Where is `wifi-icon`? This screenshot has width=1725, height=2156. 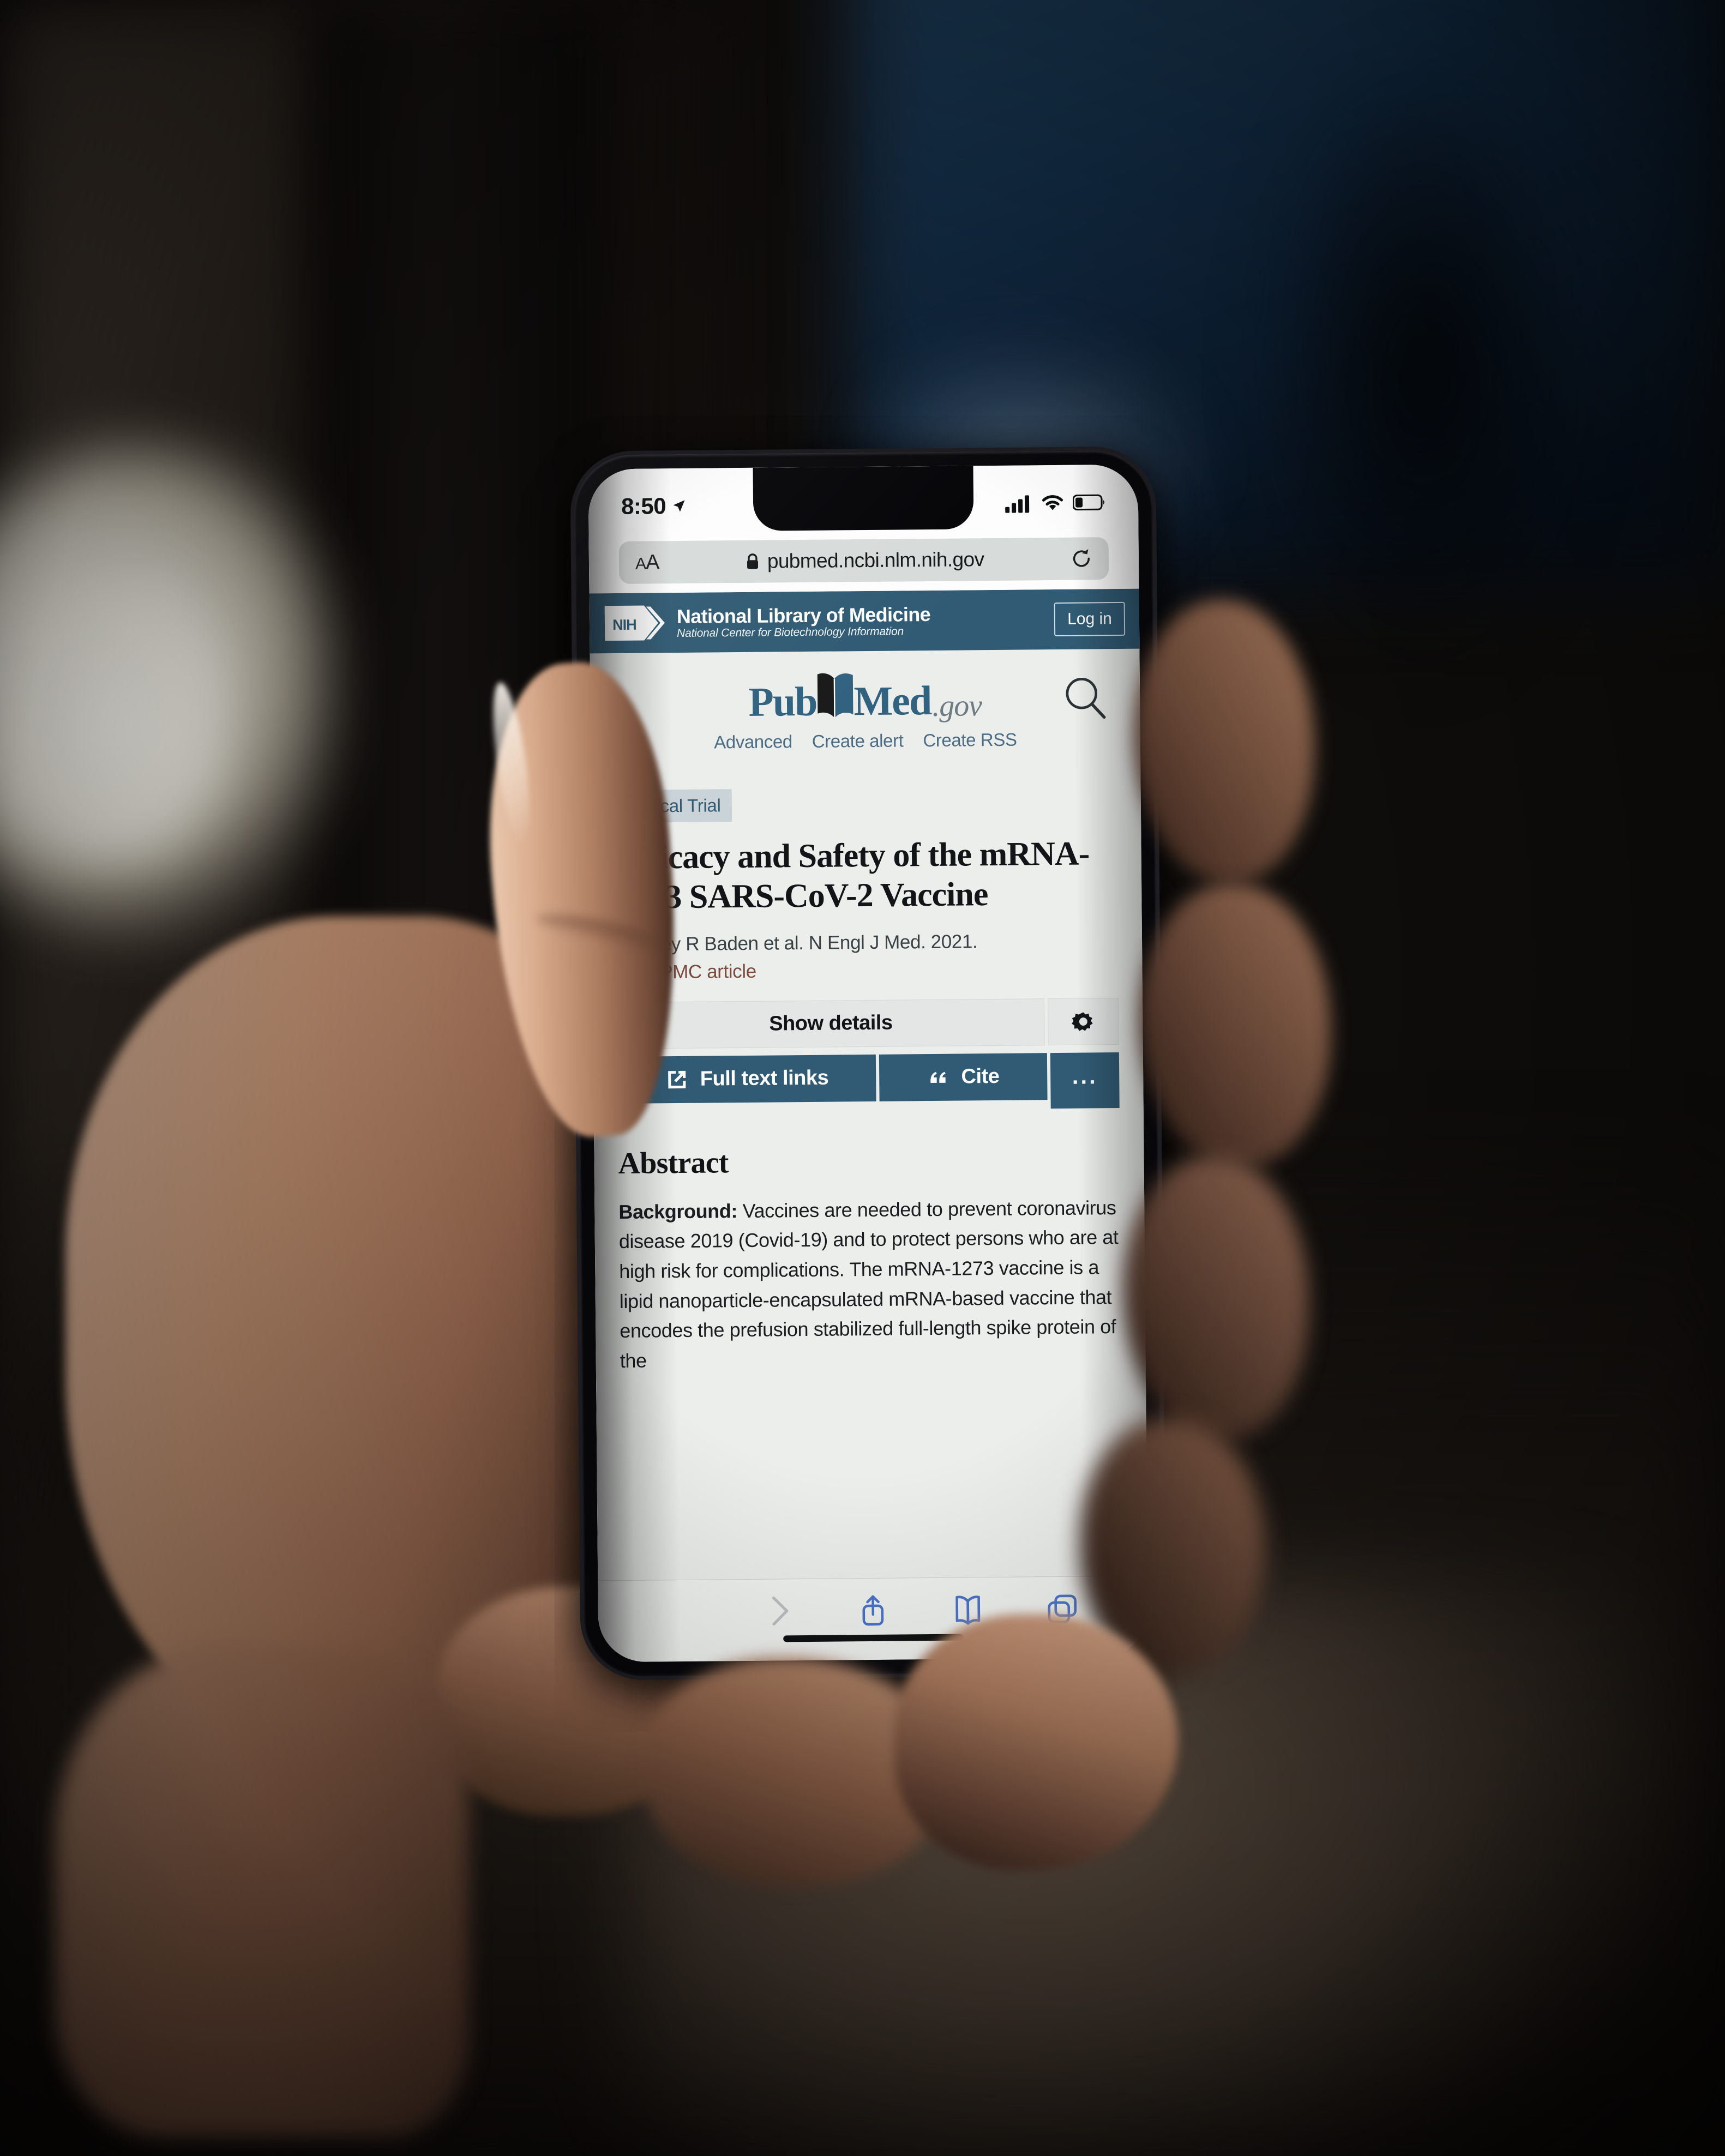
wifi-icon is located at coordinates (1052, 502).